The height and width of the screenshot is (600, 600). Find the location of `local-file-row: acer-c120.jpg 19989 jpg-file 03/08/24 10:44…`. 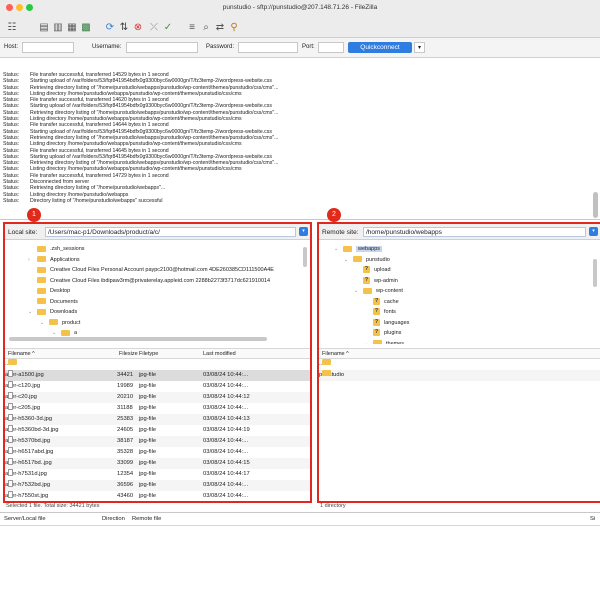

local-file-row: acer-c120.jpg 19989 jpg-file 03/08/24 10:44… is located at coordinates (157, 386).